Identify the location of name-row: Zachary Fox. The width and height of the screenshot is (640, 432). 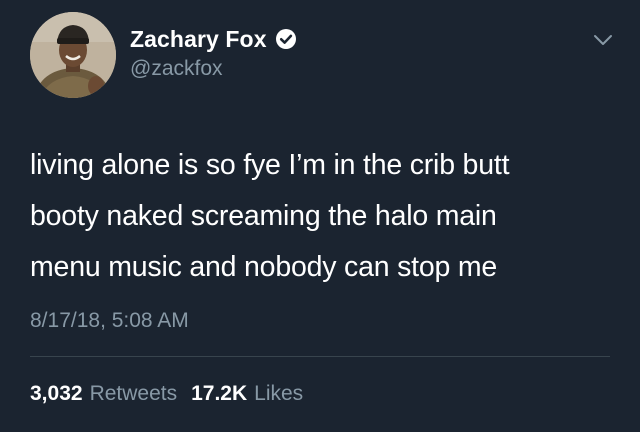
(213, 39).